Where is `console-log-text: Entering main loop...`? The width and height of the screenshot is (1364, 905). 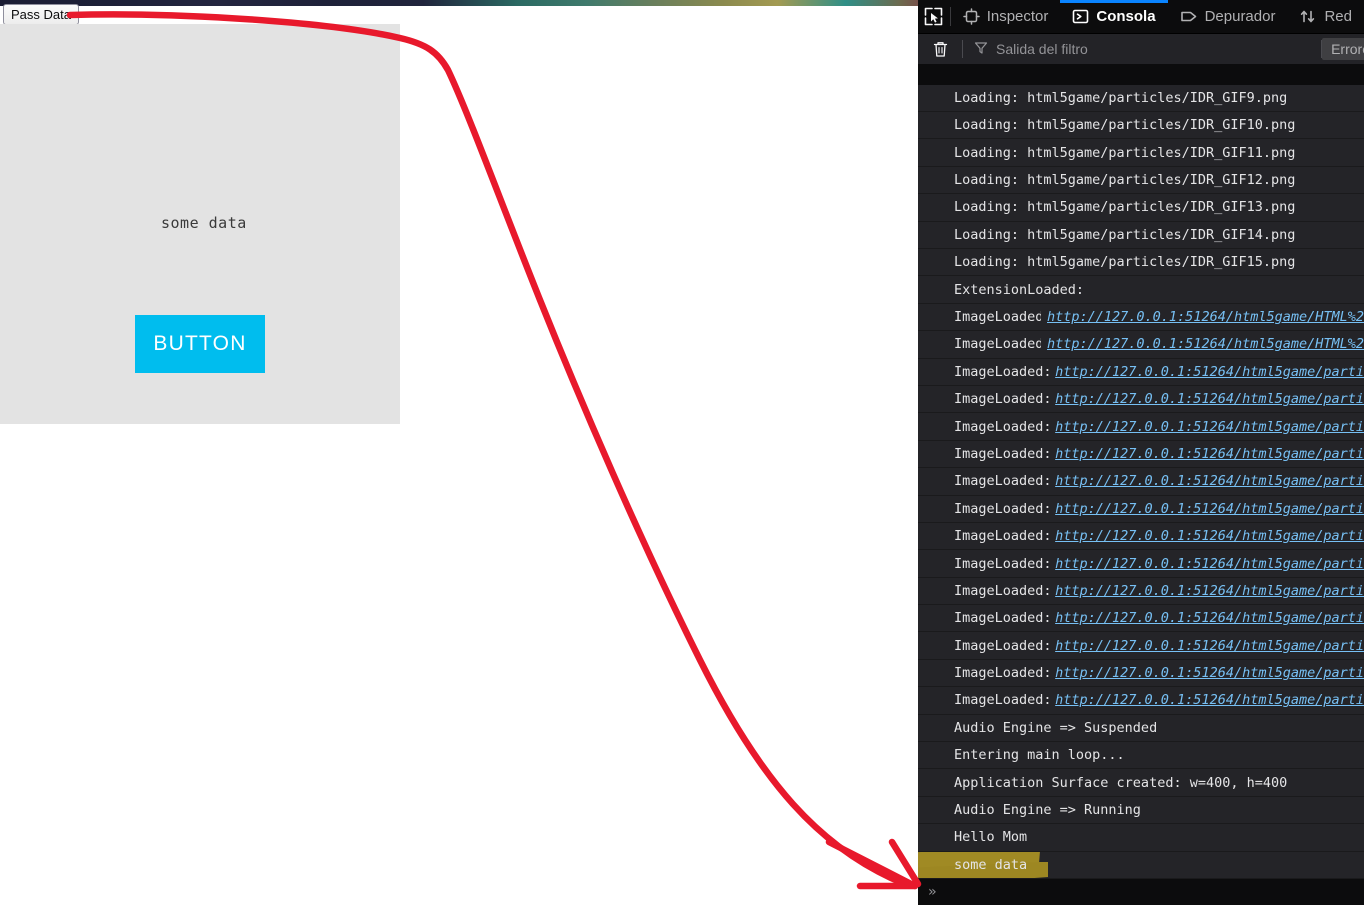 console-log-text: Entering main loop... is located at coordinates (1039, 755).